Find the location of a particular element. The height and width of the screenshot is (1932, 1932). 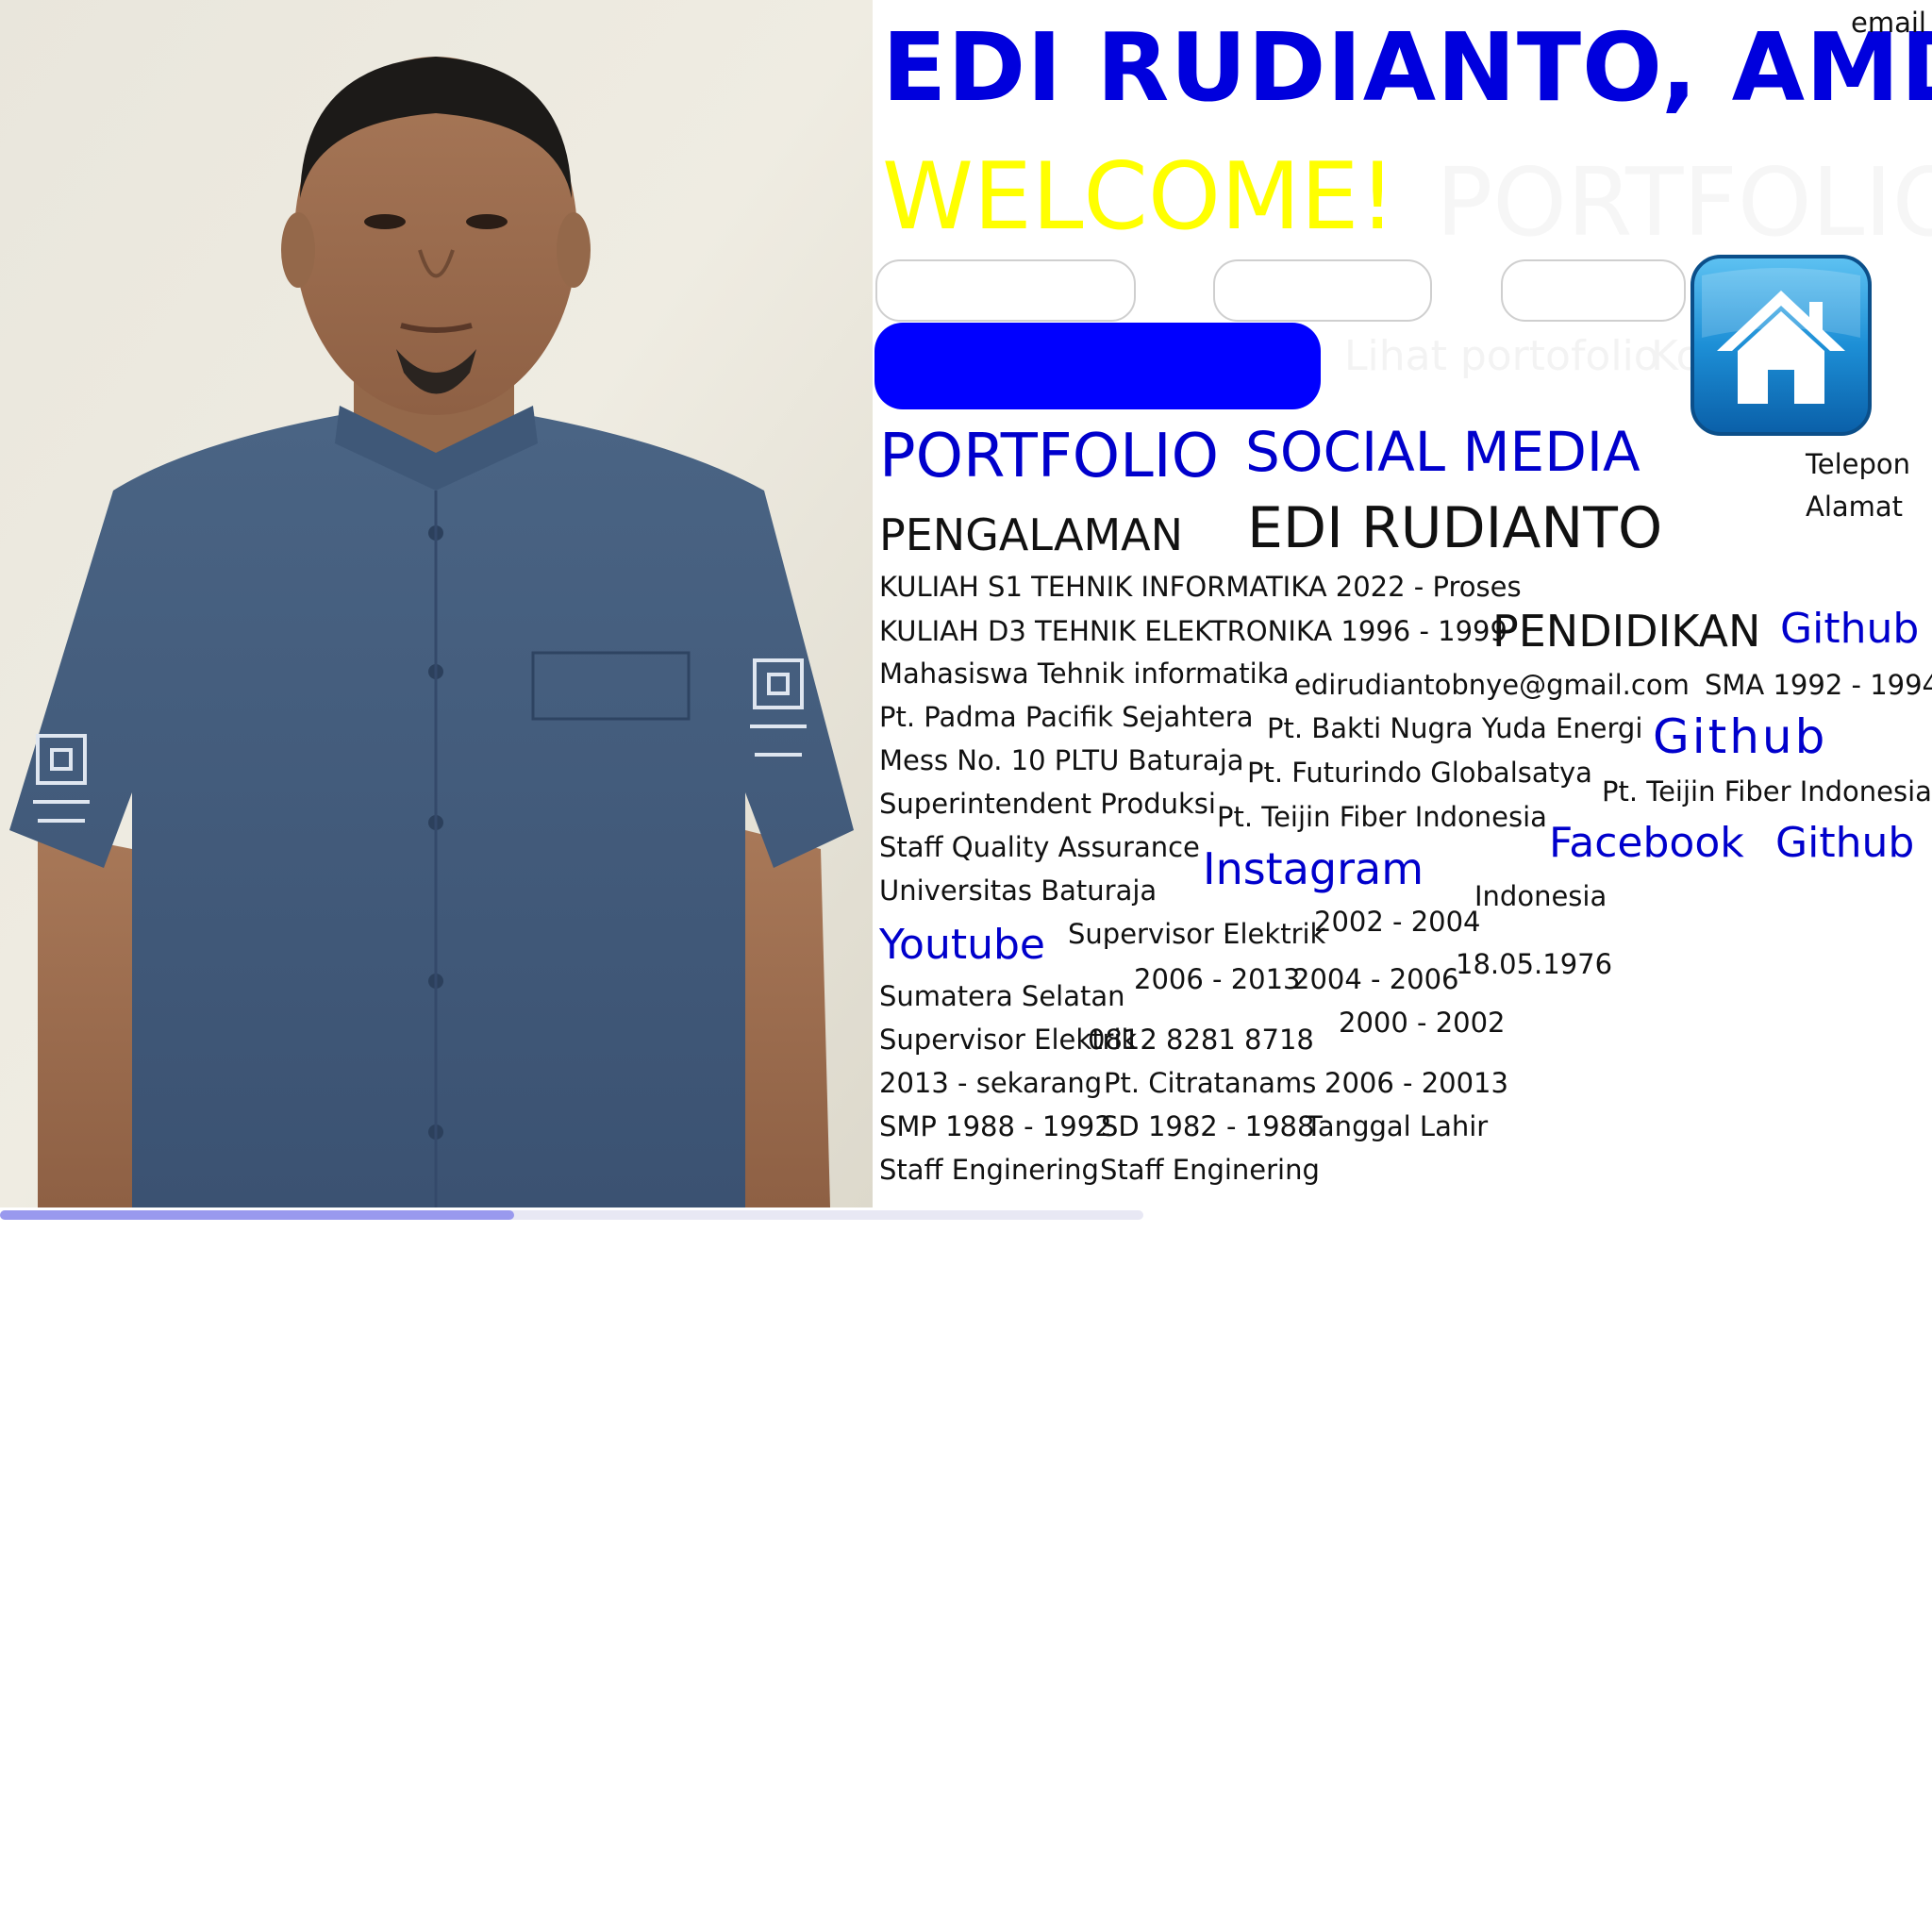

phone-number: 0812 8281 8718 is located at coordinates (1201, 1040).